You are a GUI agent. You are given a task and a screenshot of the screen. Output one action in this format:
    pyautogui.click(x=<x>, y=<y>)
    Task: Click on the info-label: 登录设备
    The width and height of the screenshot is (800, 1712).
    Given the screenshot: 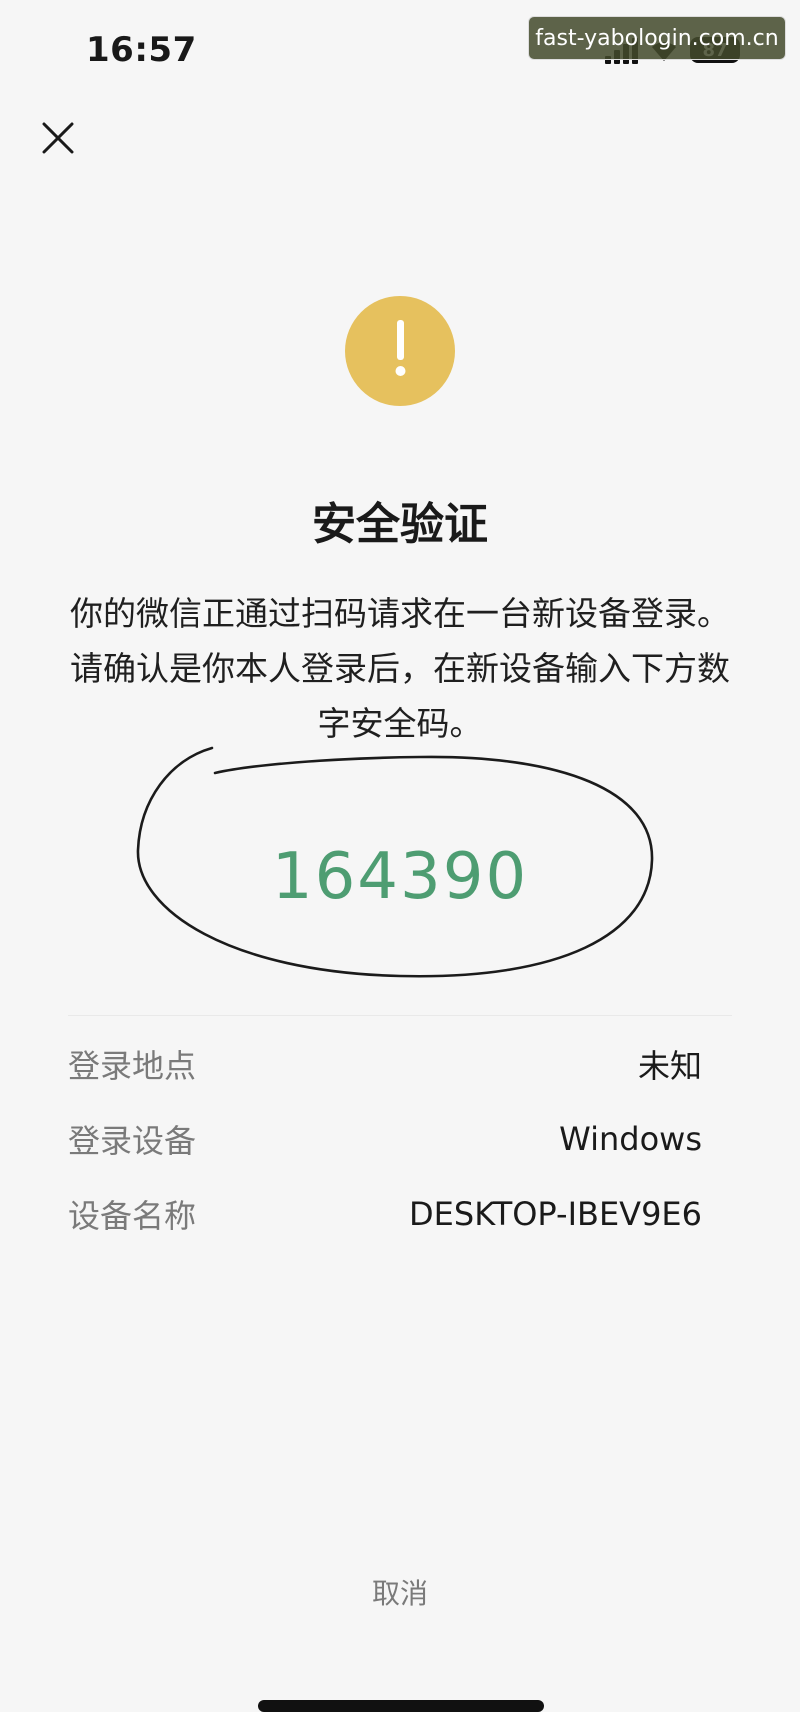 What is the action you would take?
    pyautogui.click(x=132, y=1141)
    